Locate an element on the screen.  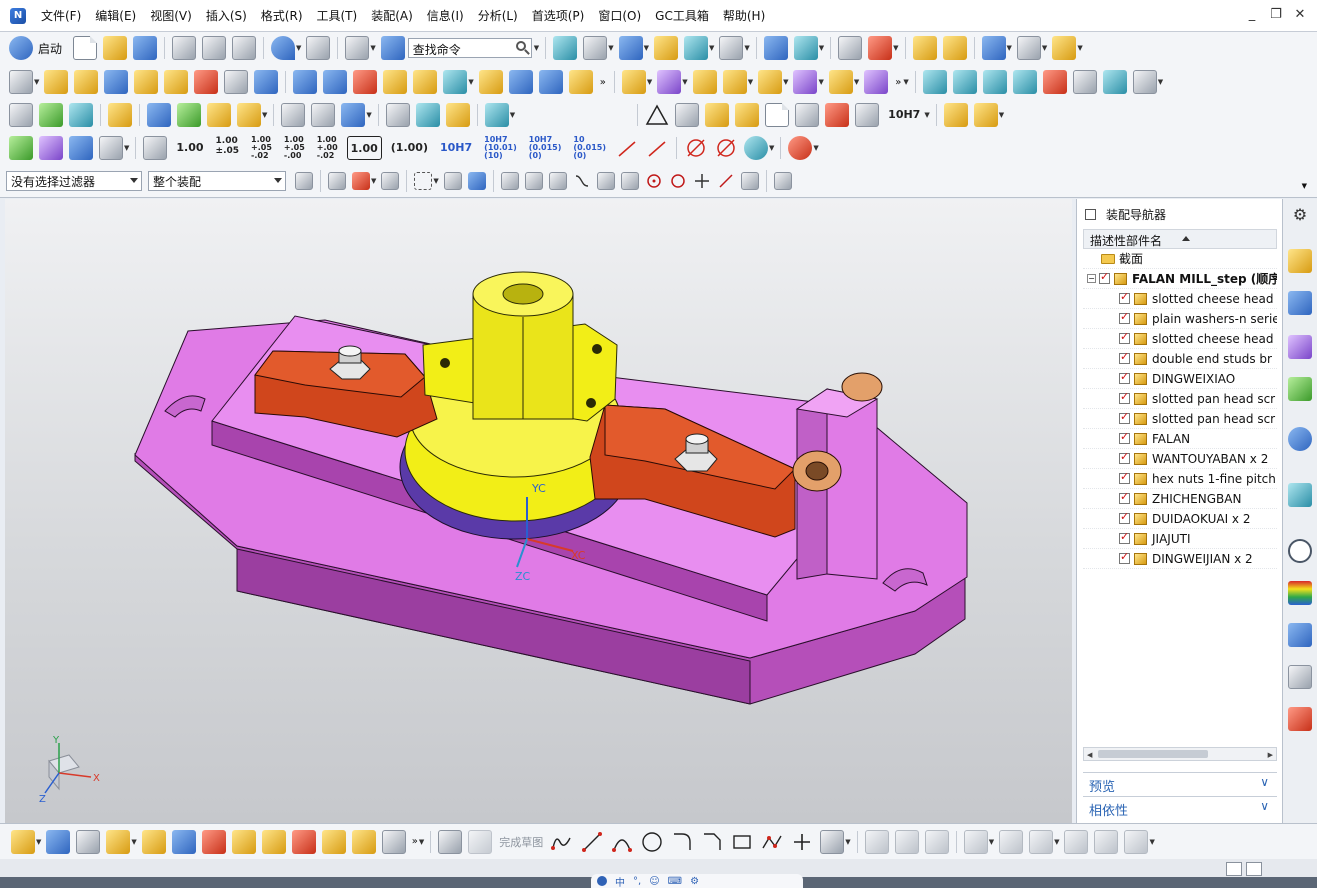
check-clearance-icon is located at coordinates (876, 82).